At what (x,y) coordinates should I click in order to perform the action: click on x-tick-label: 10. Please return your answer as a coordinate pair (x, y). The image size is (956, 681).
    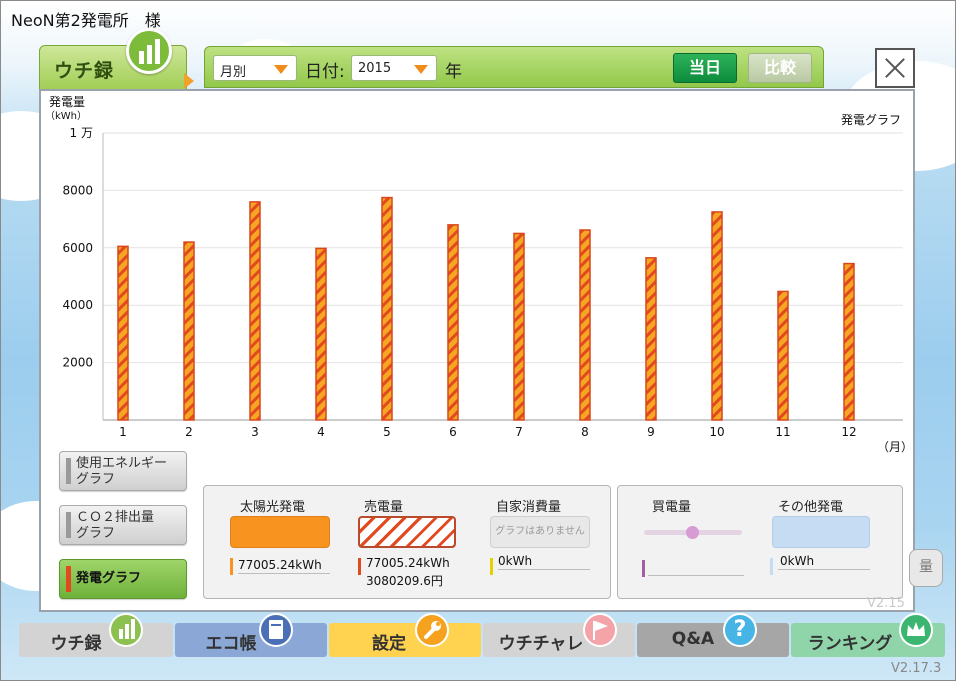
    Looking at the image, I should click on (716, 432).